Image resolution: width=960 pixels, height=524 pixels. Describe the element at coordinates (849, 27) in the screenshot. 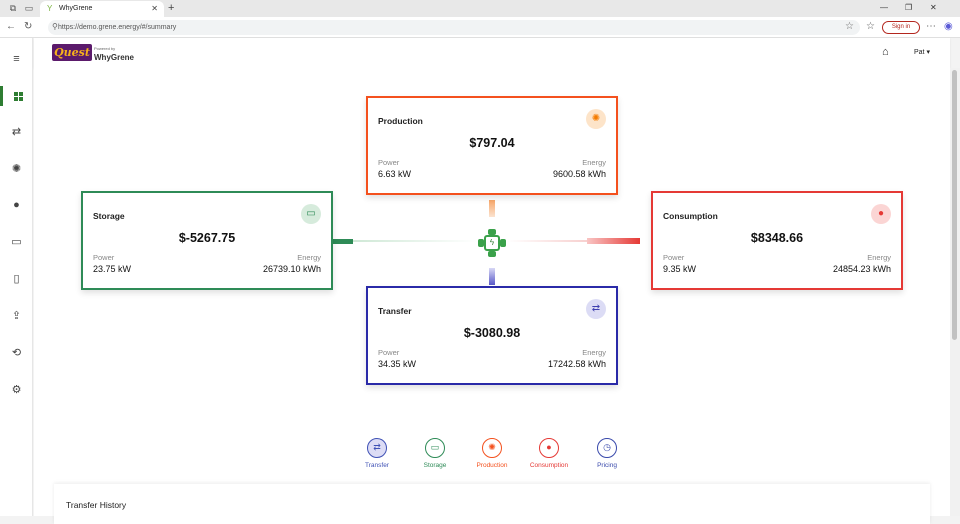

I see `bookmark-star-icon: ☆` at that location.